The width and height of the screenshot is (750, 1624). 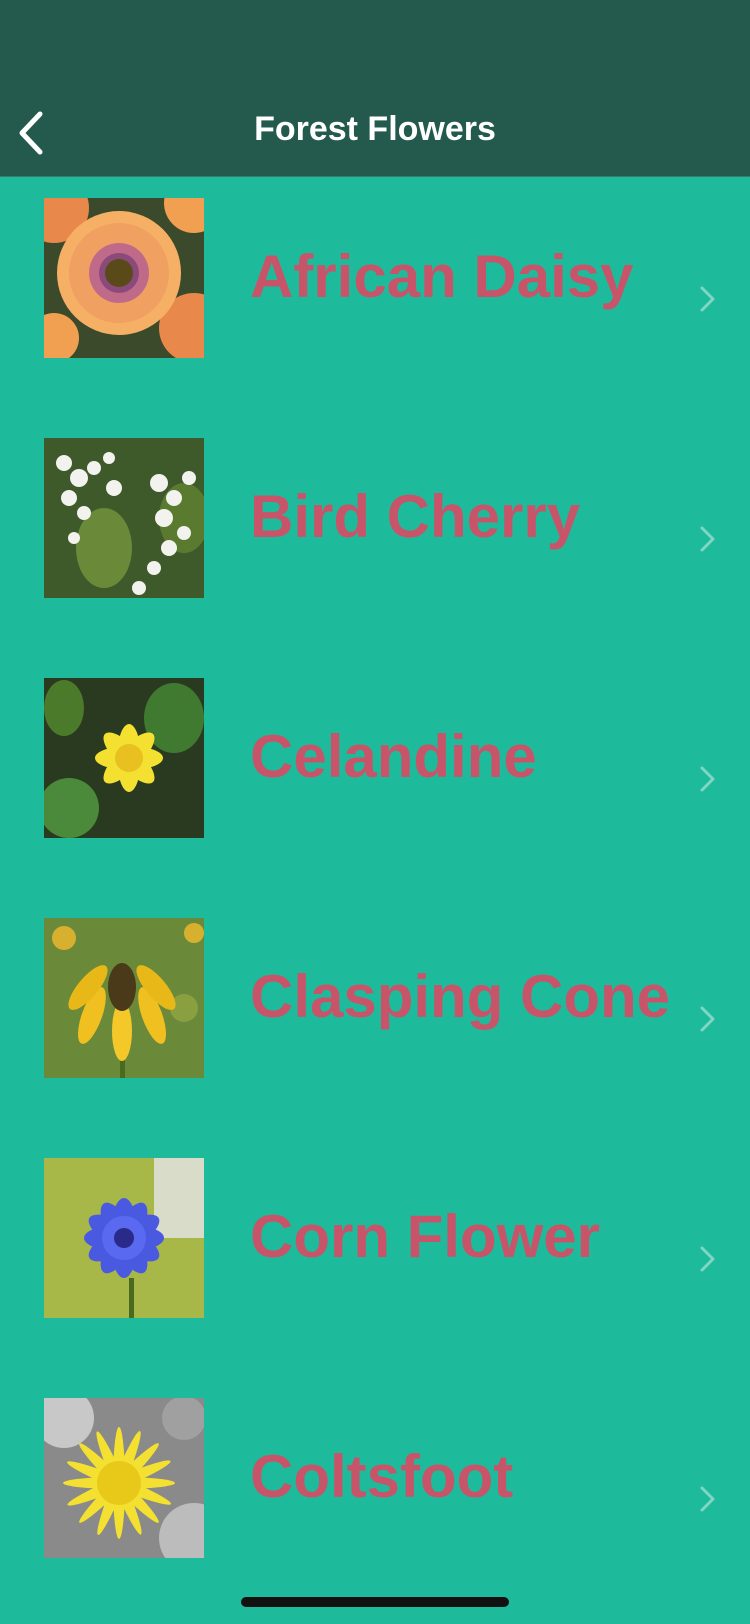 I want to click on bird-cherry-thumbnail, so click(x=124, y=518).